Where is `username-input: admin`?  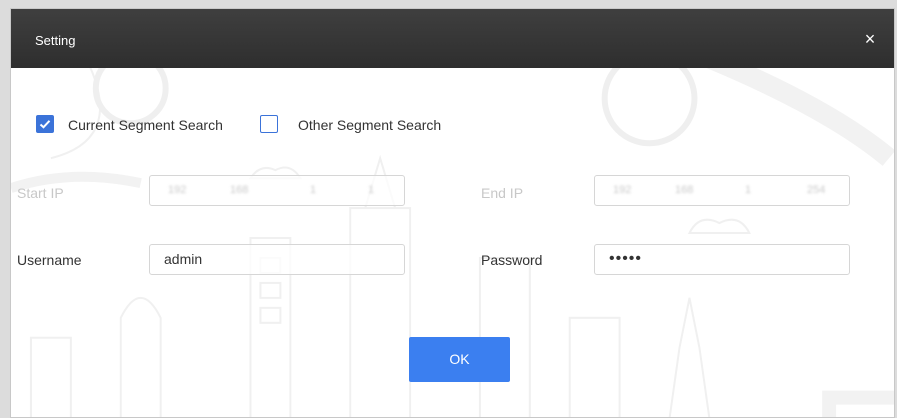
username-input: admin is located at coordinates (277, 259).